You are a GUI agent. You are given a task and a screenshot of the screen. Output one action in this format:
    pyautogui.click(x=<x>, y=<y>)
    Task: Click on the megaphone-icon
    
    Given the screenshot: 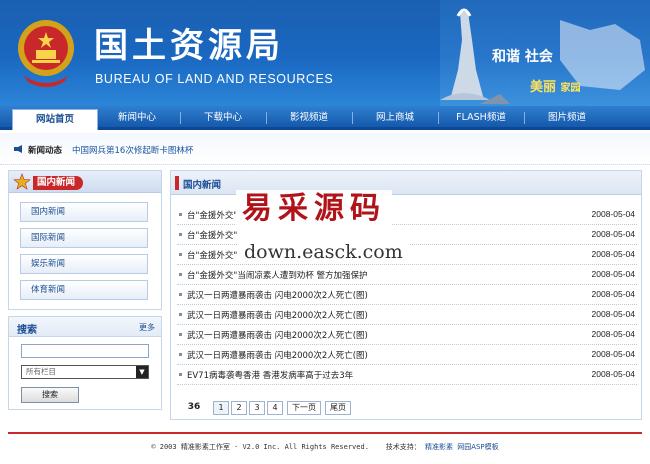 What is the action you would take?
    pyautogui.click(x=18, y=149)
    